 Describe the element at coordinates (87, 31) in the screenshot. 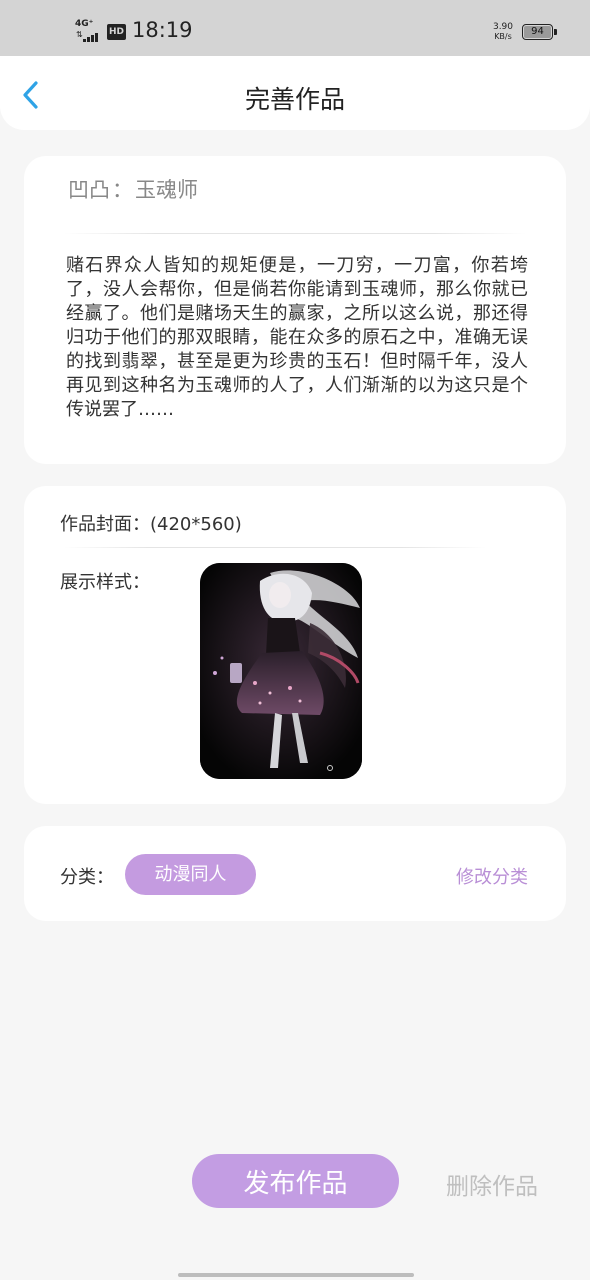

I see `signal-icon: 4G⁺ ⇅` at that location.